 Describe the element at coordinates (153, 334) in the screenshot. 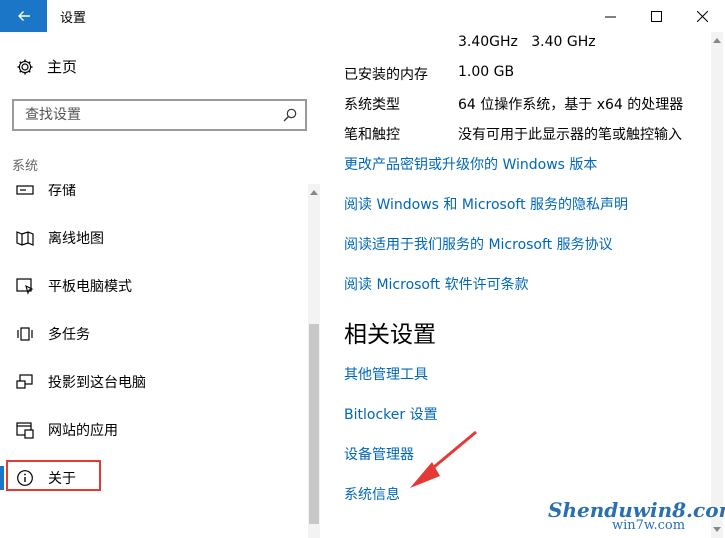

I see `sidebar-item-multitasking: 多任务` at that location.